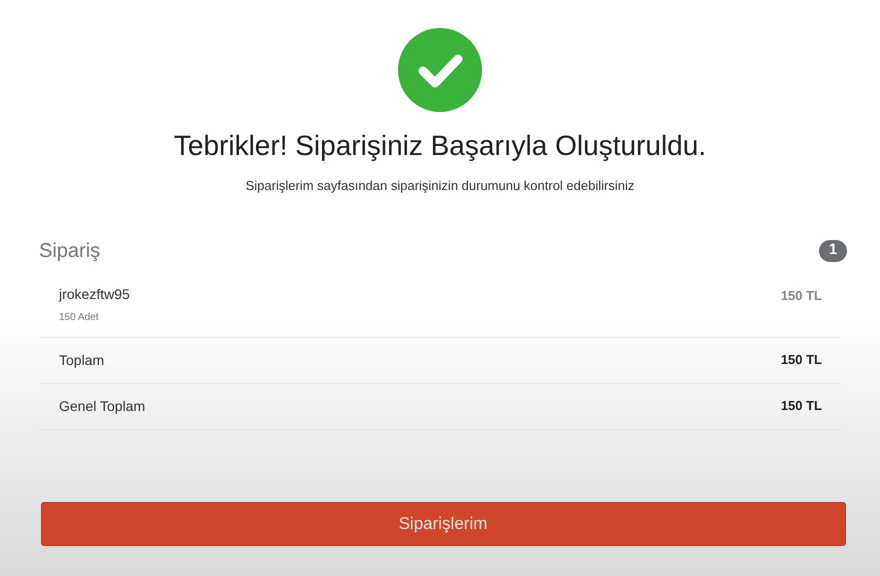 This screenshot has height=576, width=880. I want to click on check-circle-icon, so click(440, 70).